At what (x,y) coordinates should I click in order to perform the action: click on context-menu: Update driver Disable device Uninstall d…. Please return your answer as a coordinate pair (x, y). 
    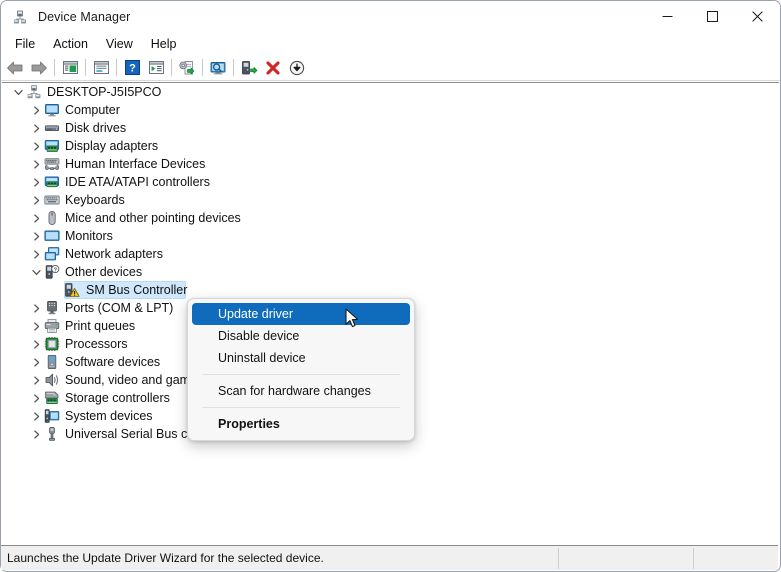
    Looking at the image, I should click on (301, 369).